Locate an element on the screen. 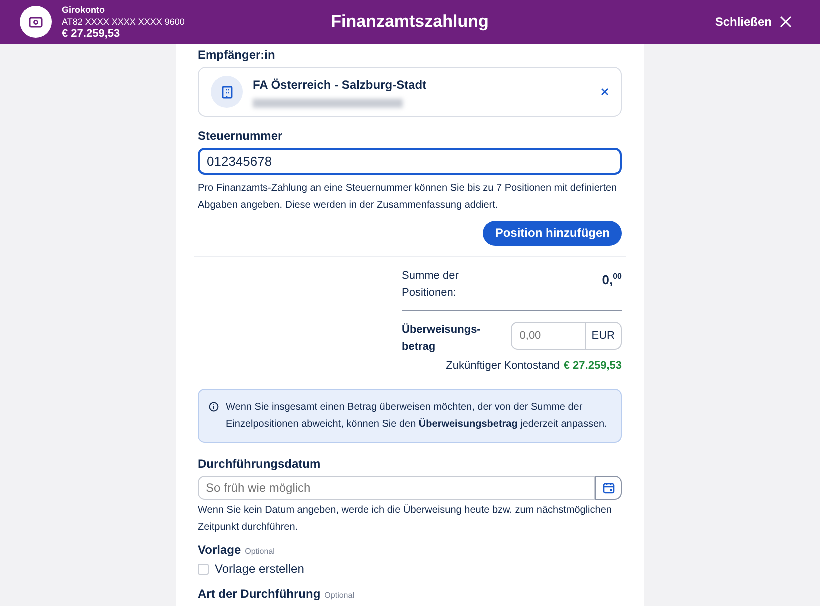 Image resolution: width=820 pixels, height=606 pixels. recipient-name: FA Österreich - Salzburg-Stadt is located at coordinates (340, 85).